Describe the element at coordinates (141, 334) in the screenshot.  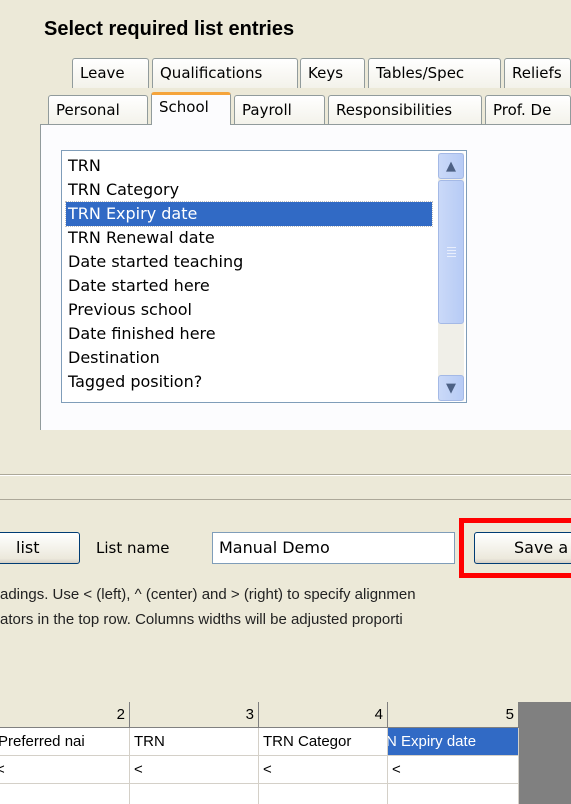
I see `list-item: Date finished here` at that location.